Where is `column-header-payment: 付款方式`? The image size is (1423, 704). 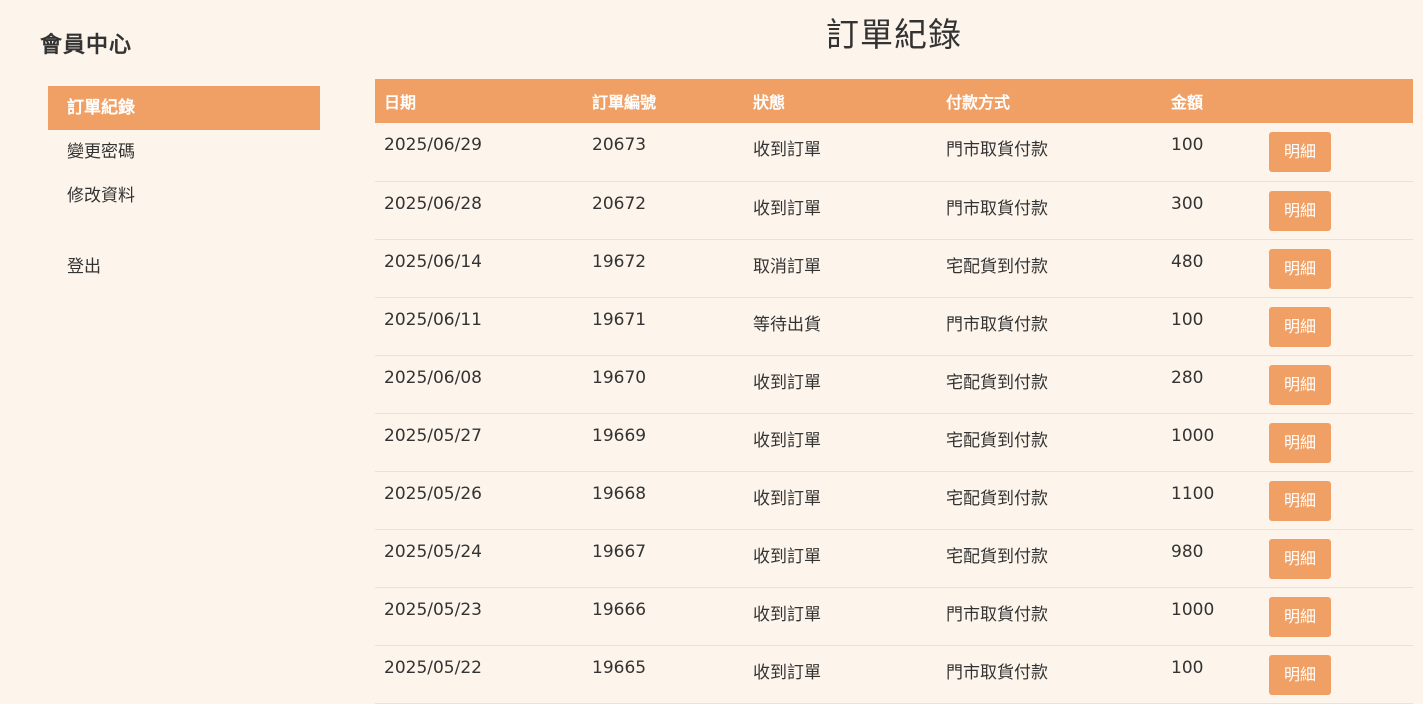
column-header-payment: 付款方式 is located at coordinates (978, 102).